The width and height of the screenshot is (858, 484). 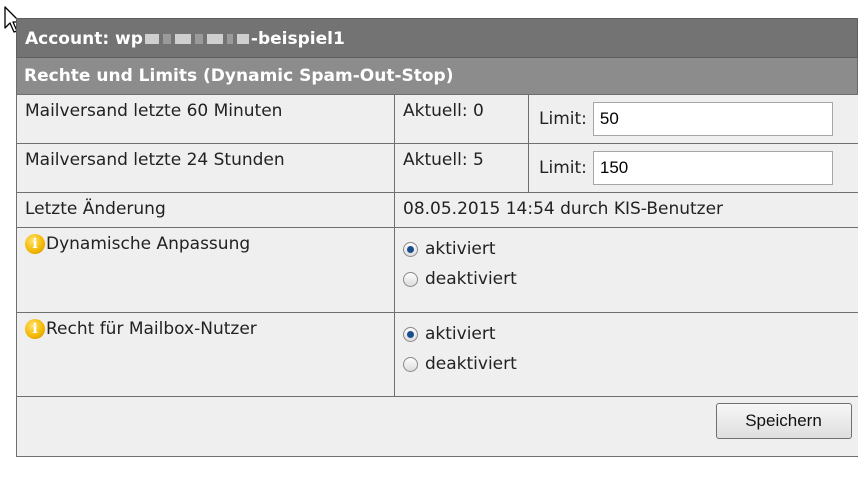 What do you see at coordinates (205, 270) in the screenshot?
I see `setting-label-cell: i Dynamische Anpassung` at bounding box center [205, 270].